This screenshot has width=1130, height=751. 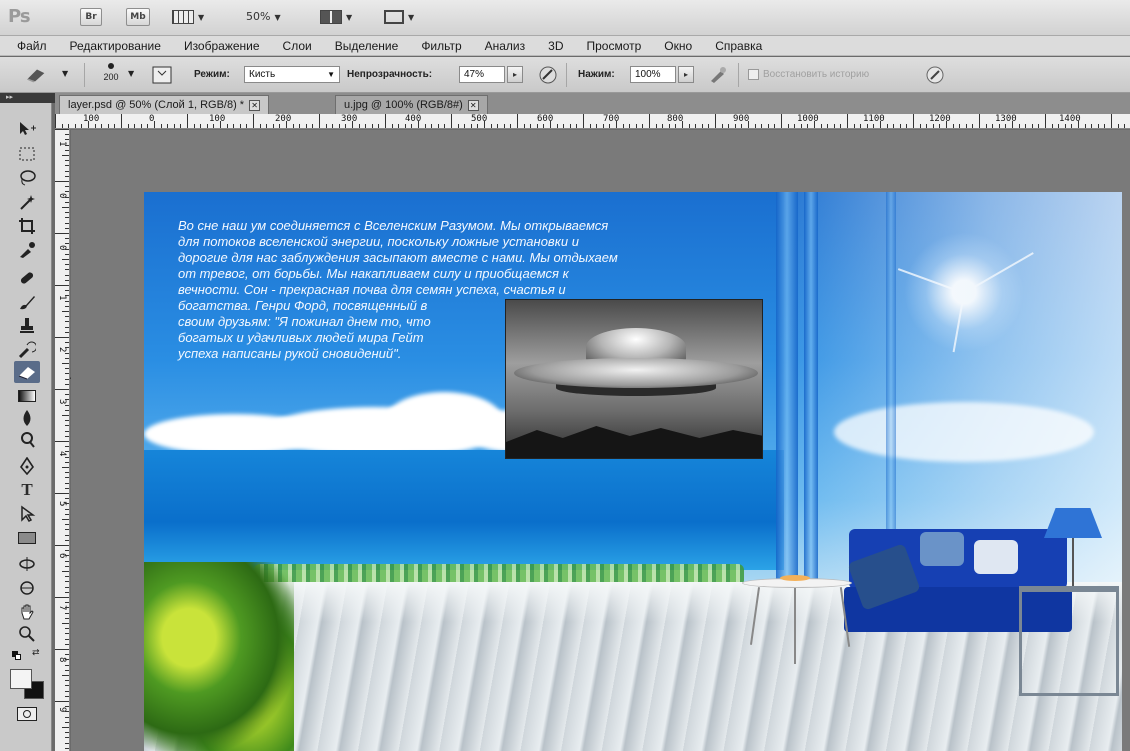 I want to click on preset-caret-icon: ▼, so click(x=65, y=73).